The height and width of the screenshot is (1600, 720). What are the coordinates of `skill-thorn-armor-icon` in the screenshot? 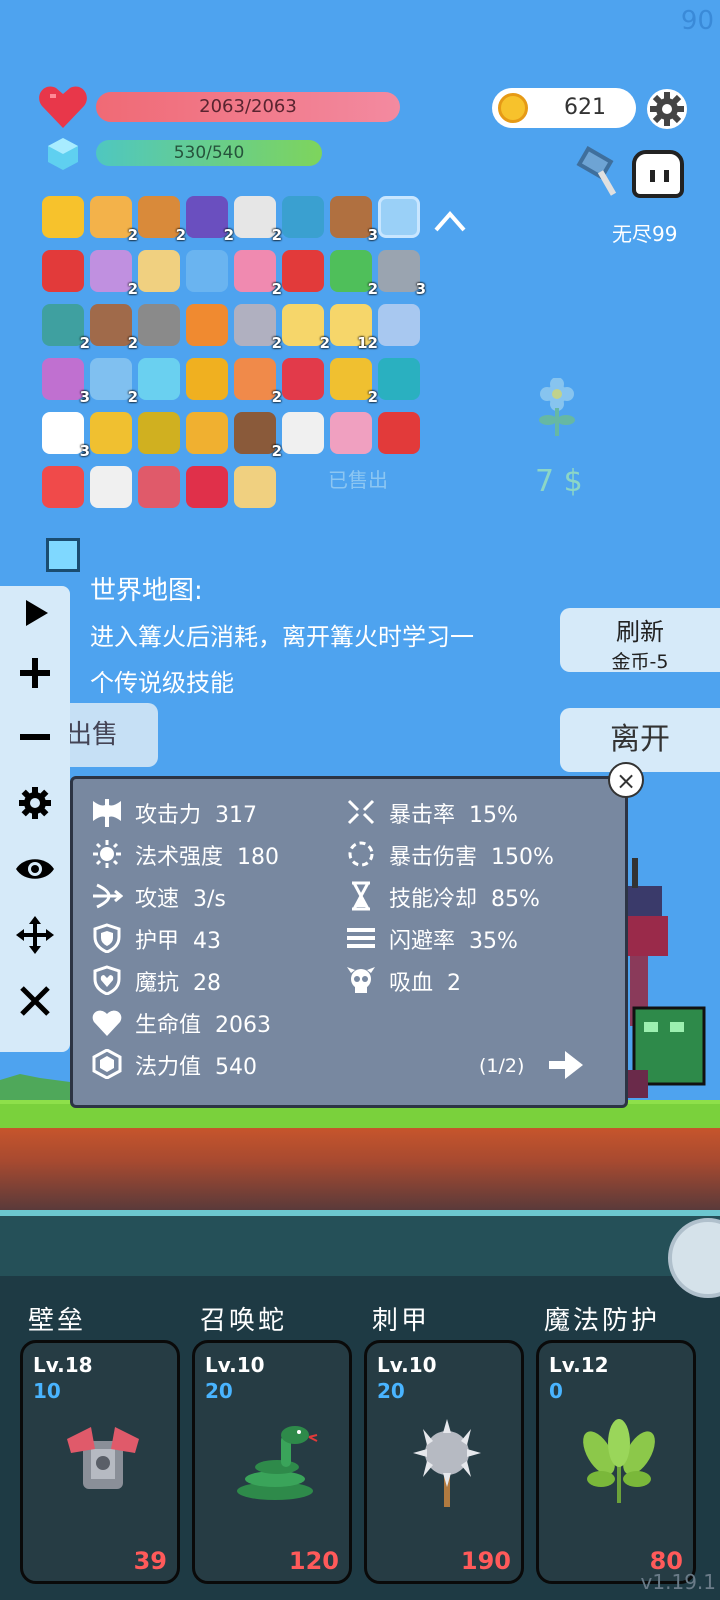 It's located at (447, 1463).